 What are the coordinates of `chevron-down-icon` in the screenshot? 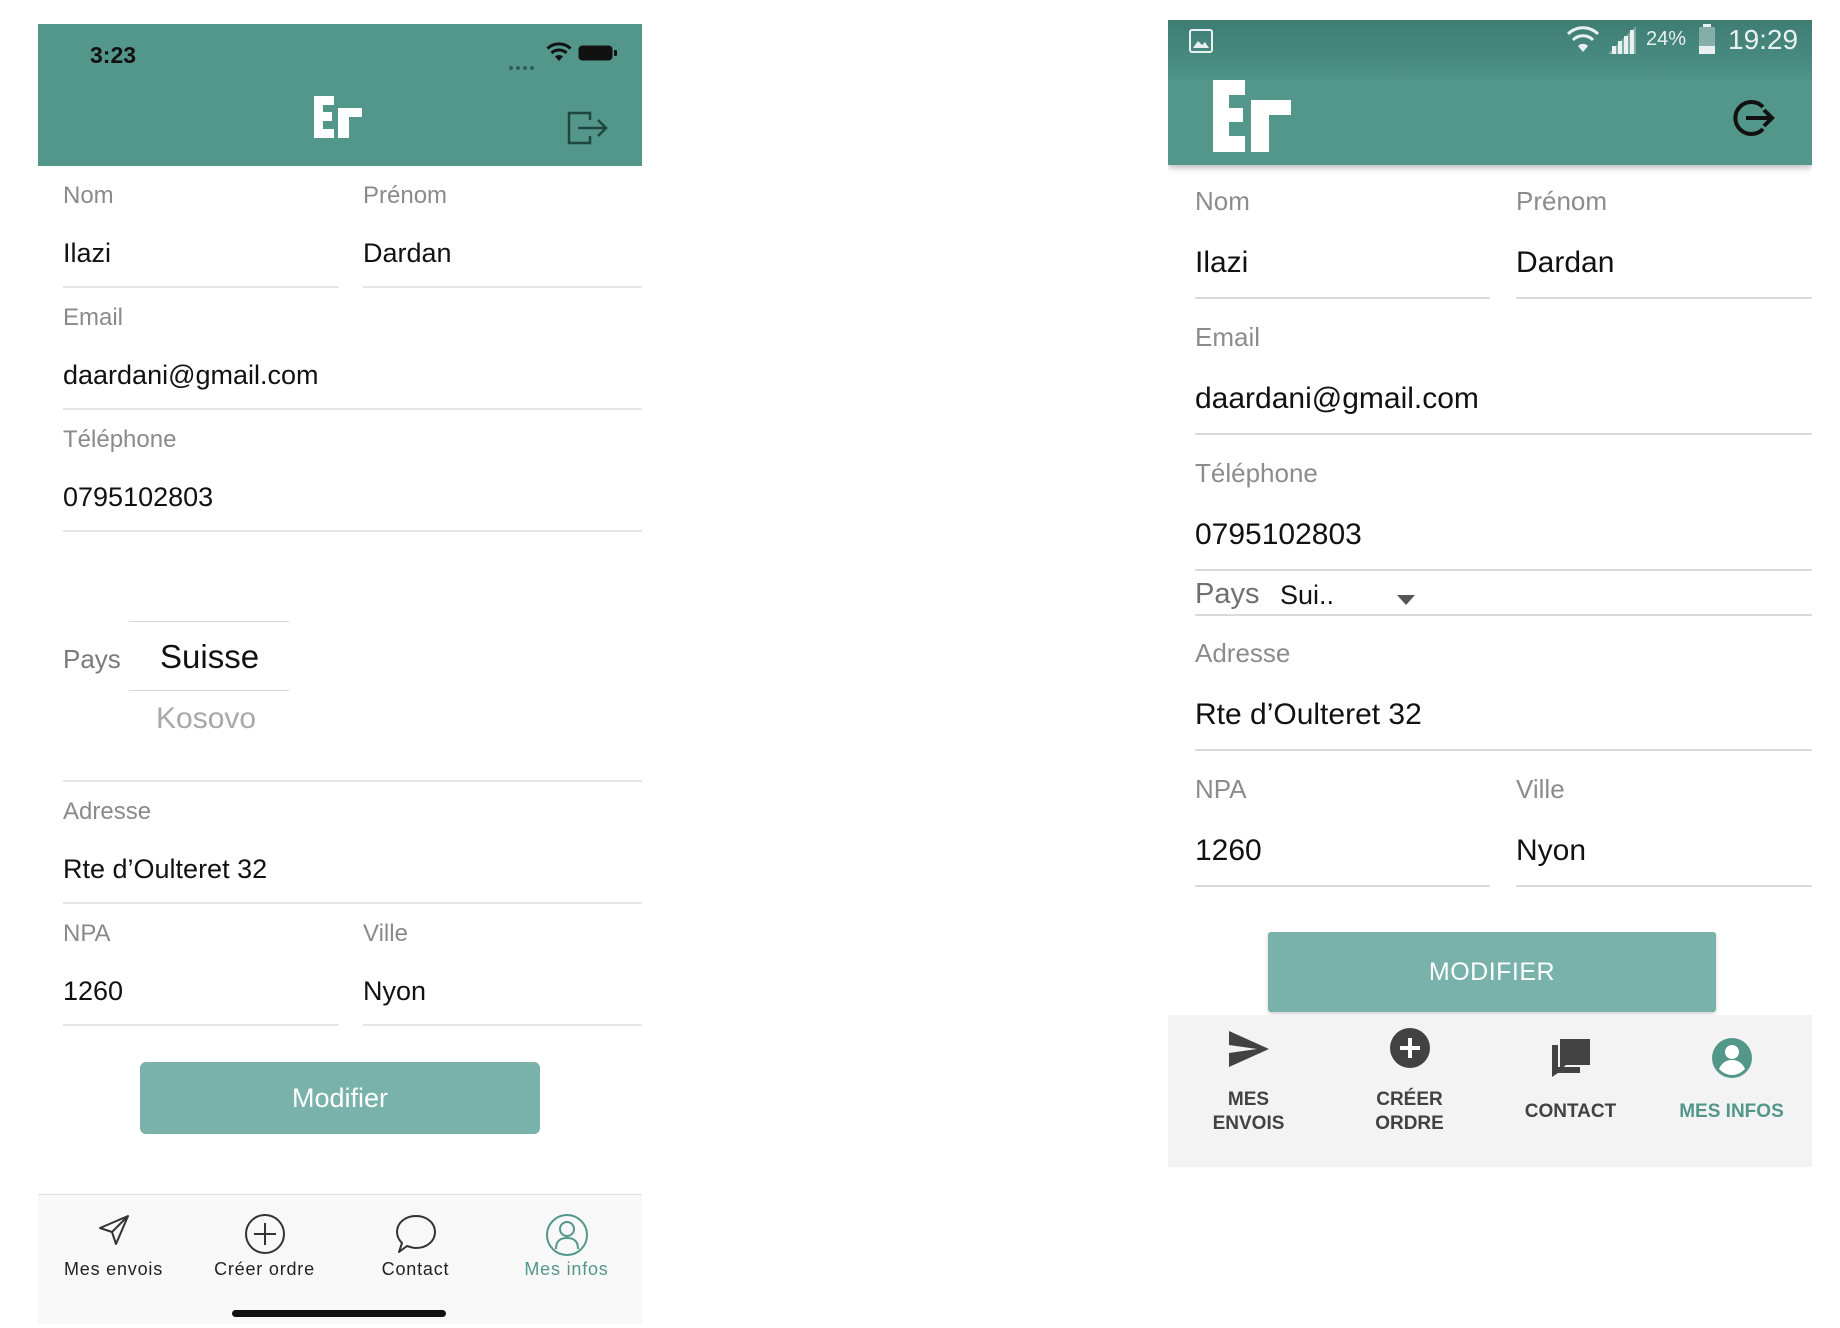 It's located at (1406, 601).